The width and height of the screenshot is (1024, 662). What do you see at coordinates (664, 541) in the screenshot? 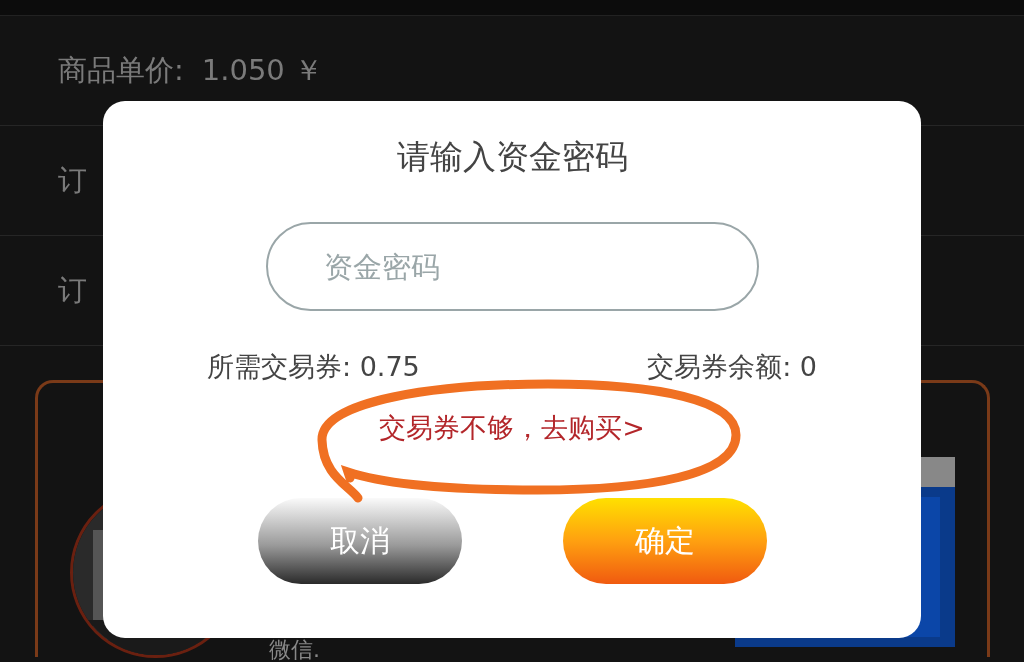
I see `confirm-button: 确定` at bounding box center [664, 541].